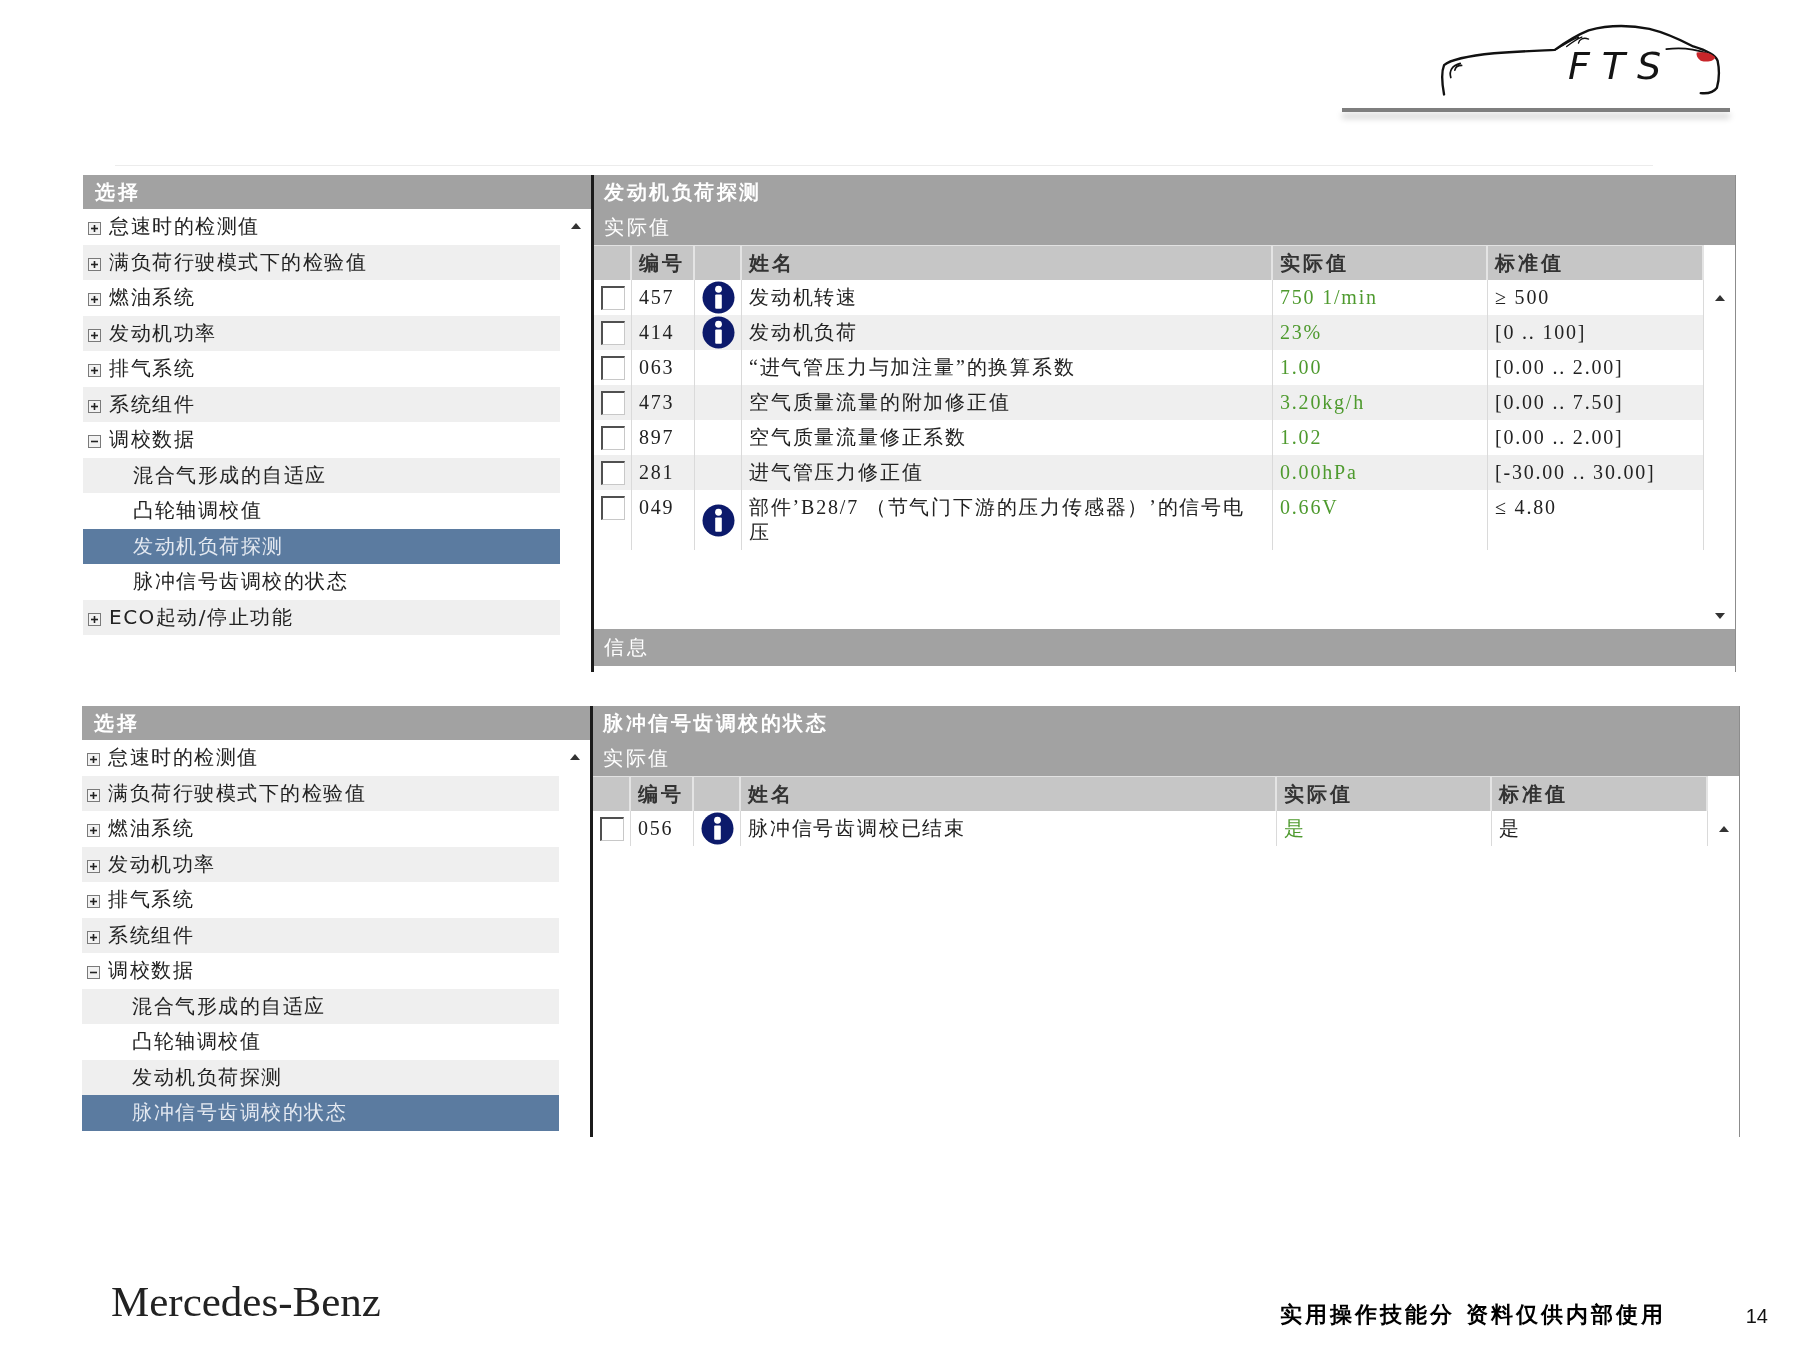  What do you see at coordinates (1149, 472) in the screenshot?
I see `table-row: 281 进气管压力修正值 0.00hPa [-30.00 .. 30.00]` at bounding box center [1149, 472].